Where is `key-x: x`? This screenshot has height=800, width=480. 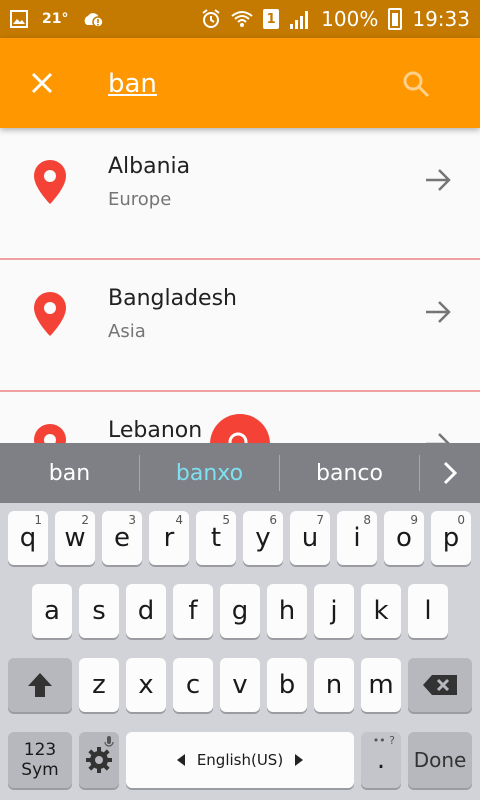
key-x: x is located at coordinates (146, 685).